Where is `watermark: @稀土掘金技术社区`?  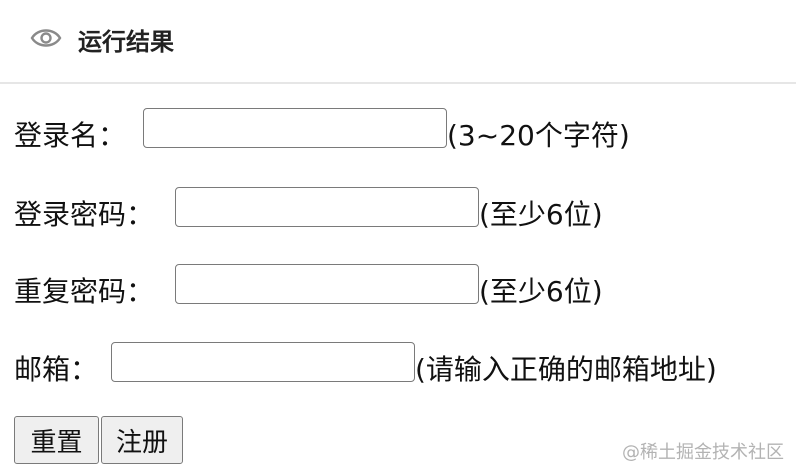 watermark: @稀土掘金技术社区 is located at coordinates (703, 452).